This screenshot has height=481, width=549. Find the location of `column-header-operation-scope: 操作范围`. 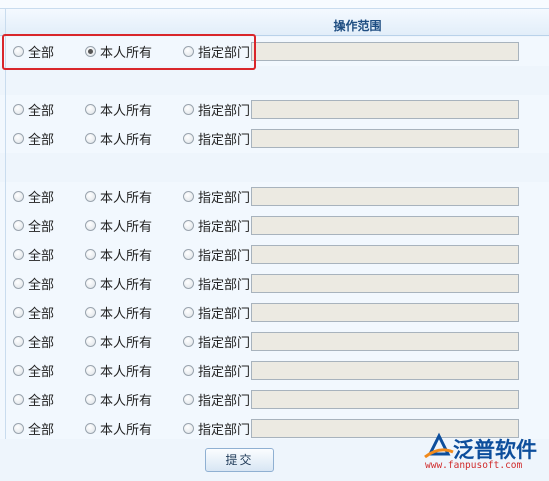

column-header-operation-scope: 操作范围 is located at coordinates (357, 26).